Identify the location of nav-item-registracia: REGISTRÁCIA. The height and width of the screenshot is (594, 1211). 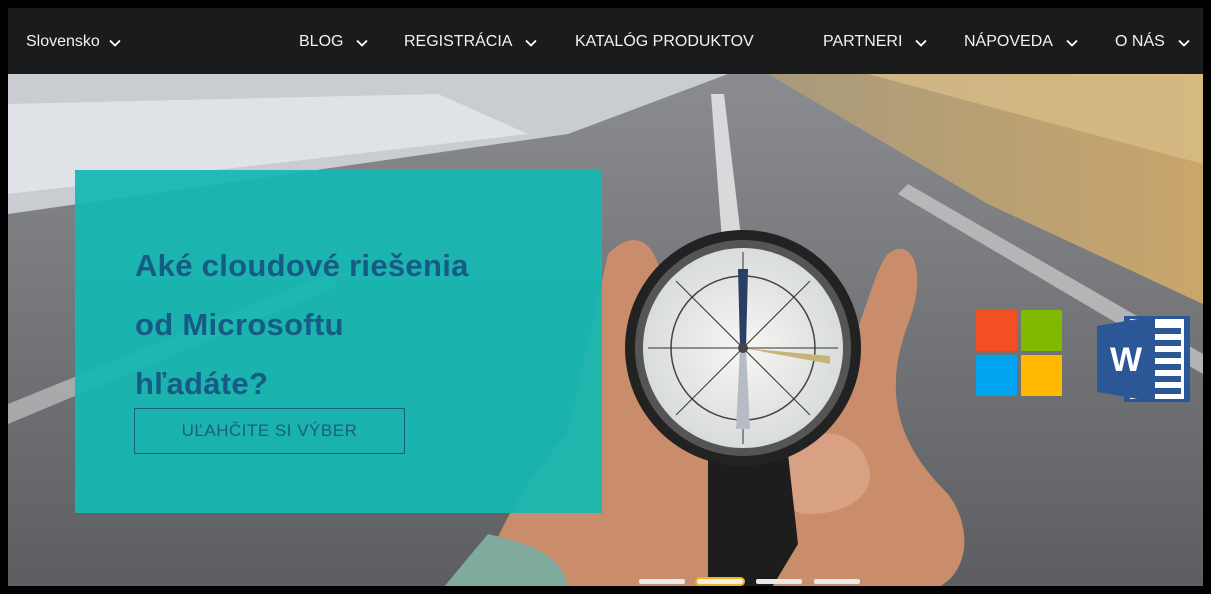
(472, 42).